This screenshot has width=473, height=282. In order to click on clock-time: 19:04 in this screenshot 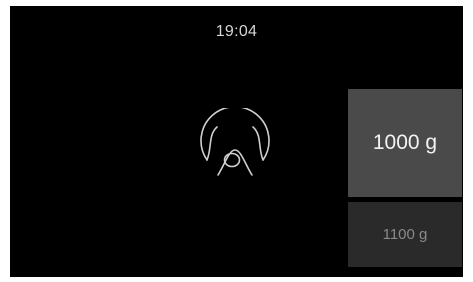, I will do `click(236, 31)`.